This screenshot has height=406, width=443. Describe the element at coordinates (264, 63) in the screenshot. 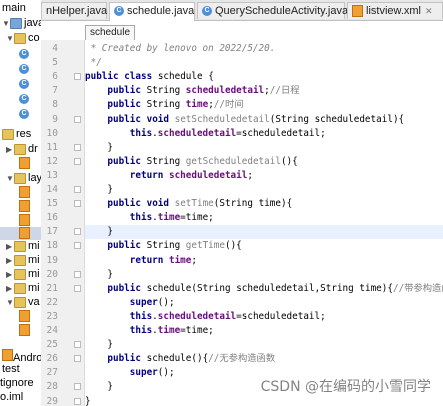

I see `code-line: */` at that location.